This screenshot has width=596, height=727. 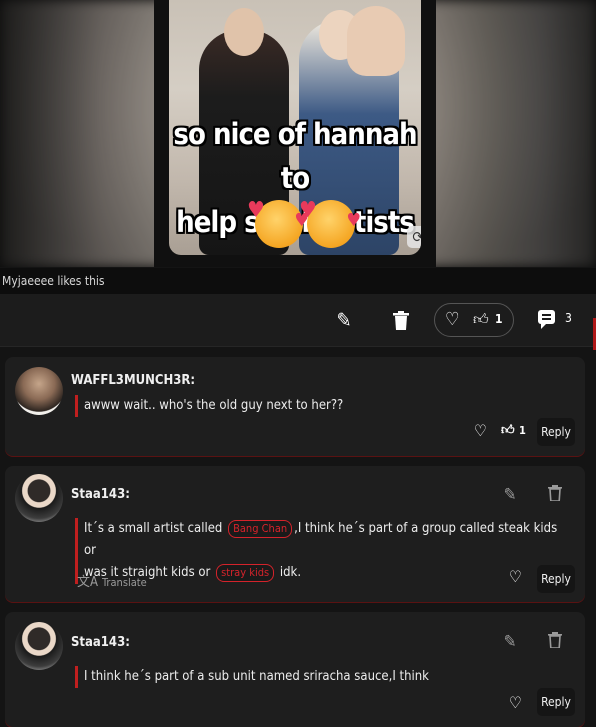 What do you see at coordinates (245, 573) in the screenshot?
I see `tag-stray-kids: stray kids` at bounding box center [245, 573].